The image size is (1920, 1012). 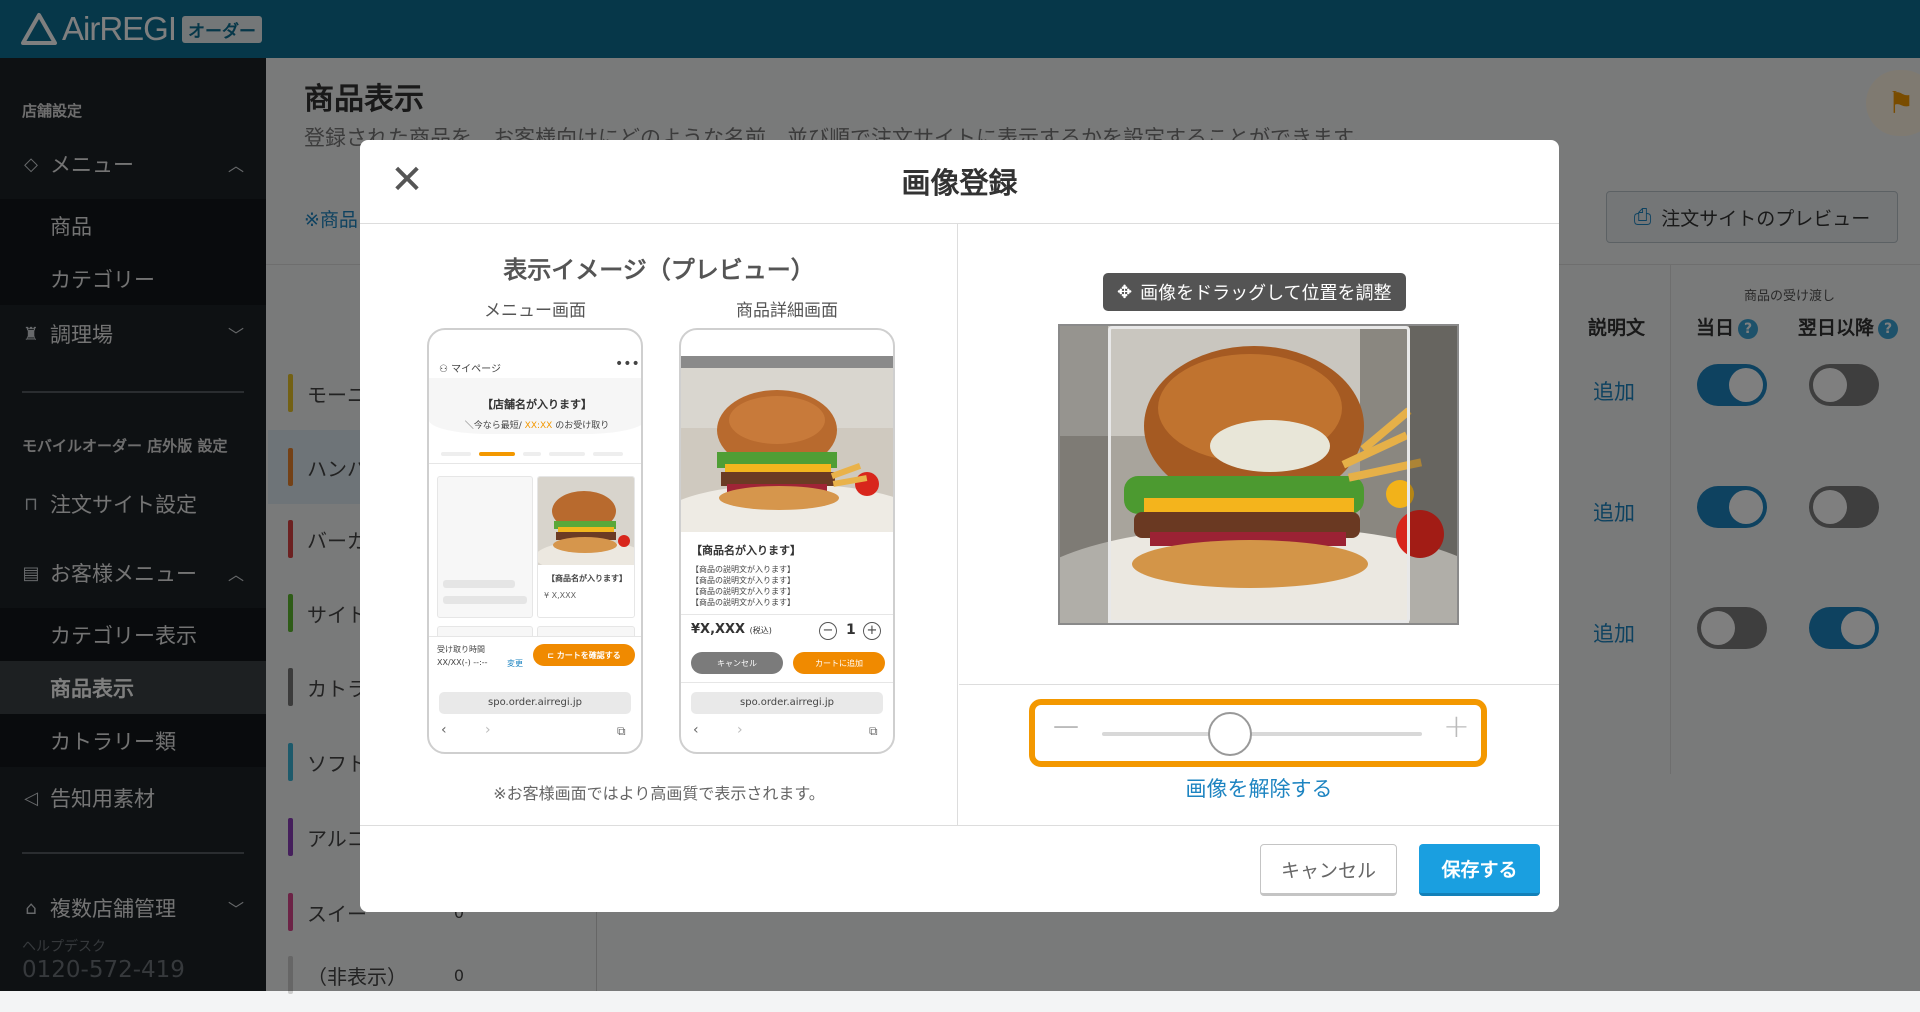 I want to click on crop-frame, so click(x=1259, y=474).